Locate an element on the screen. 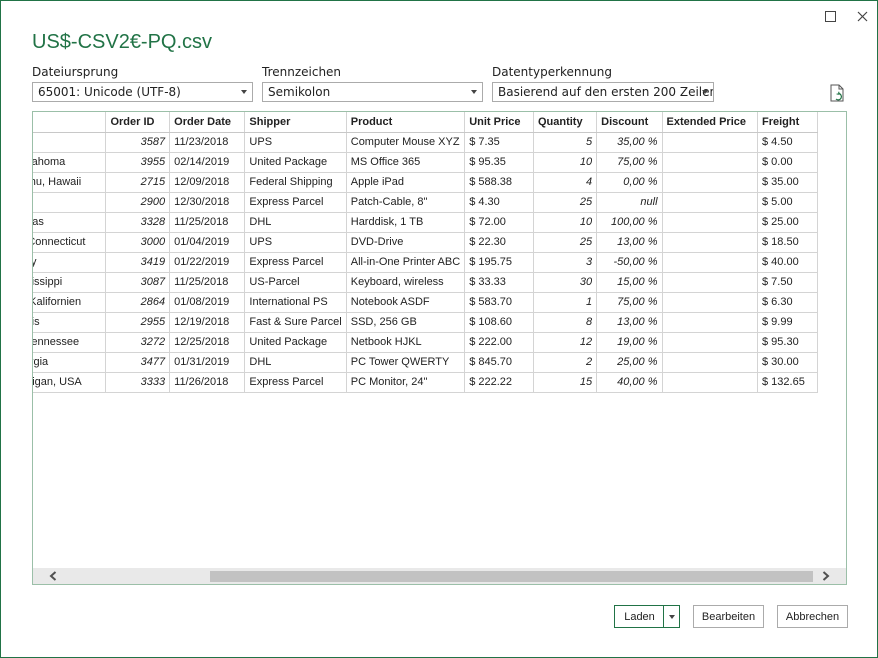  table-cell: Fast & Sure Parcel is located at coordinates (295, 322).